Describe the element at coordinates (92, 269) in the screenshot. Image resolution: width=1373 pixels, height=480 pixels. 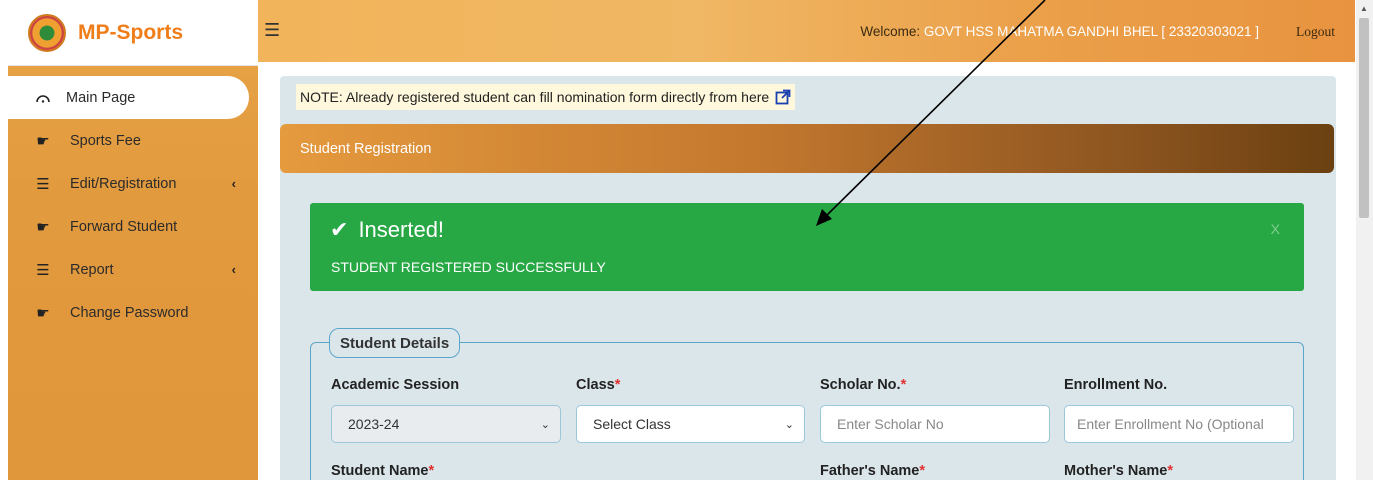
I see `sidebar-item-label: Report` at that location.